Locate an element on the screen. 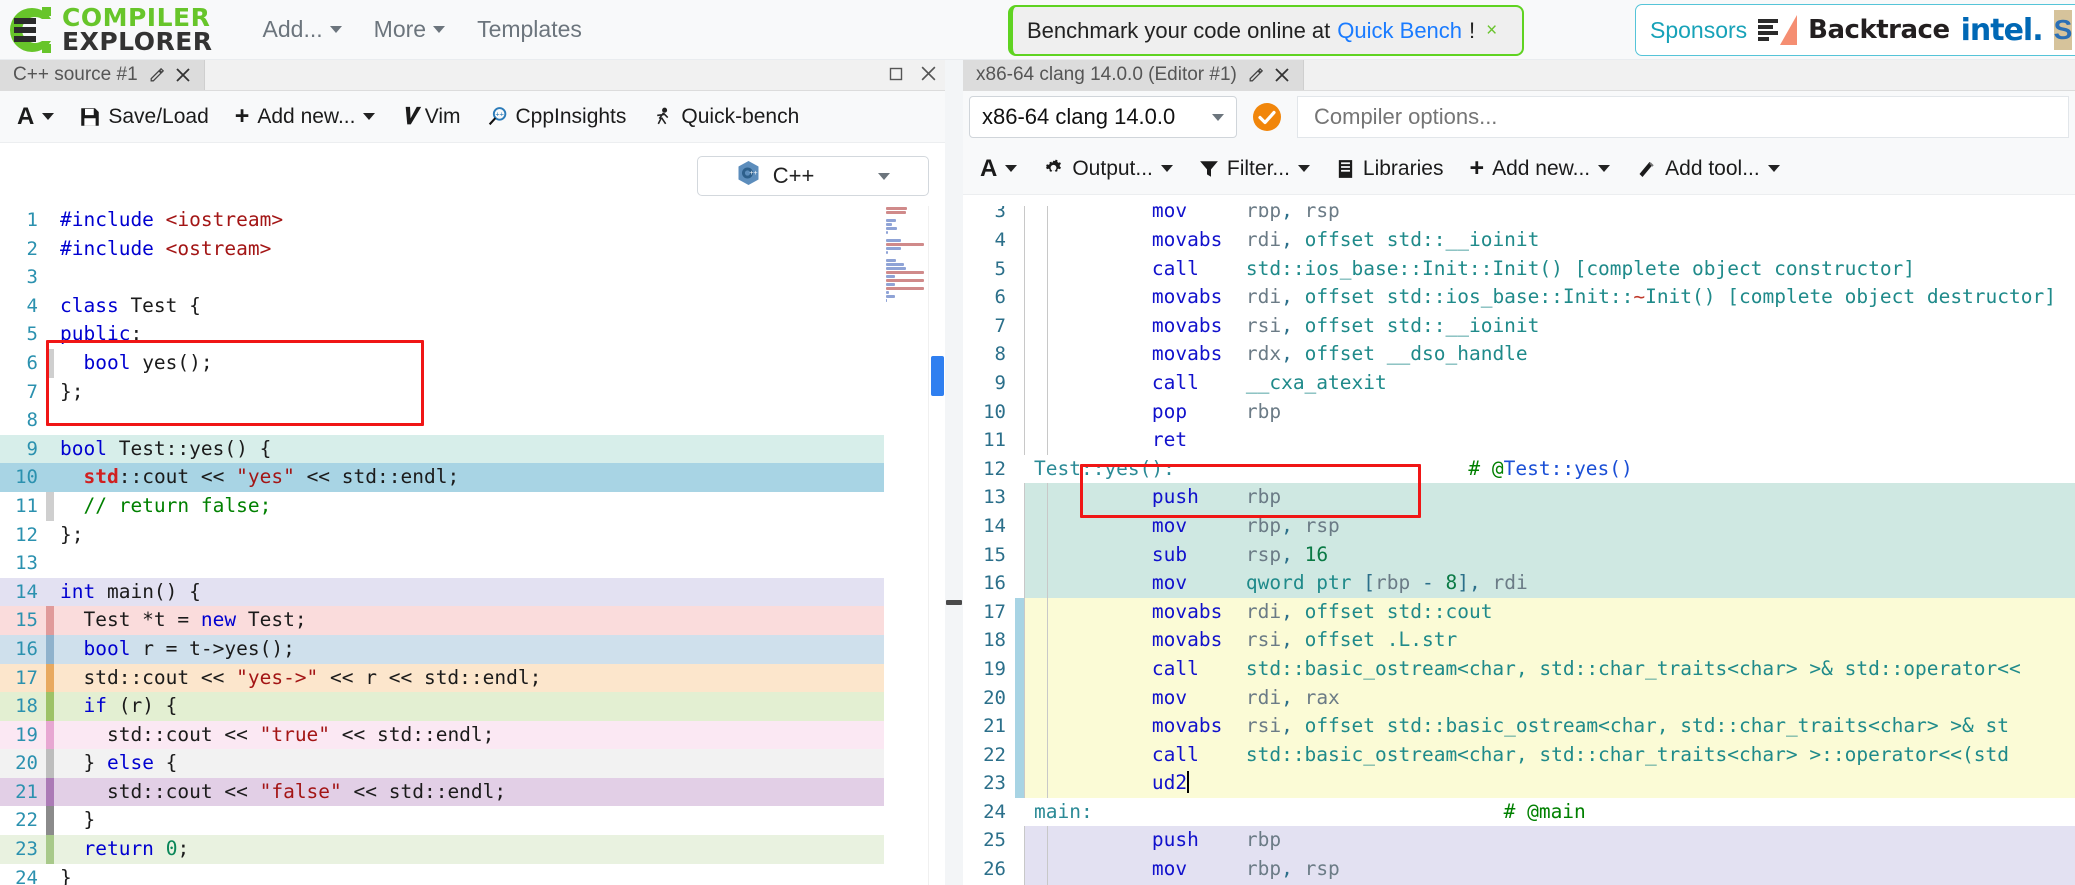 The height and width of the screenshot is (885, 2075). source-line: 20 } else { is located at coordinates (472, 763).